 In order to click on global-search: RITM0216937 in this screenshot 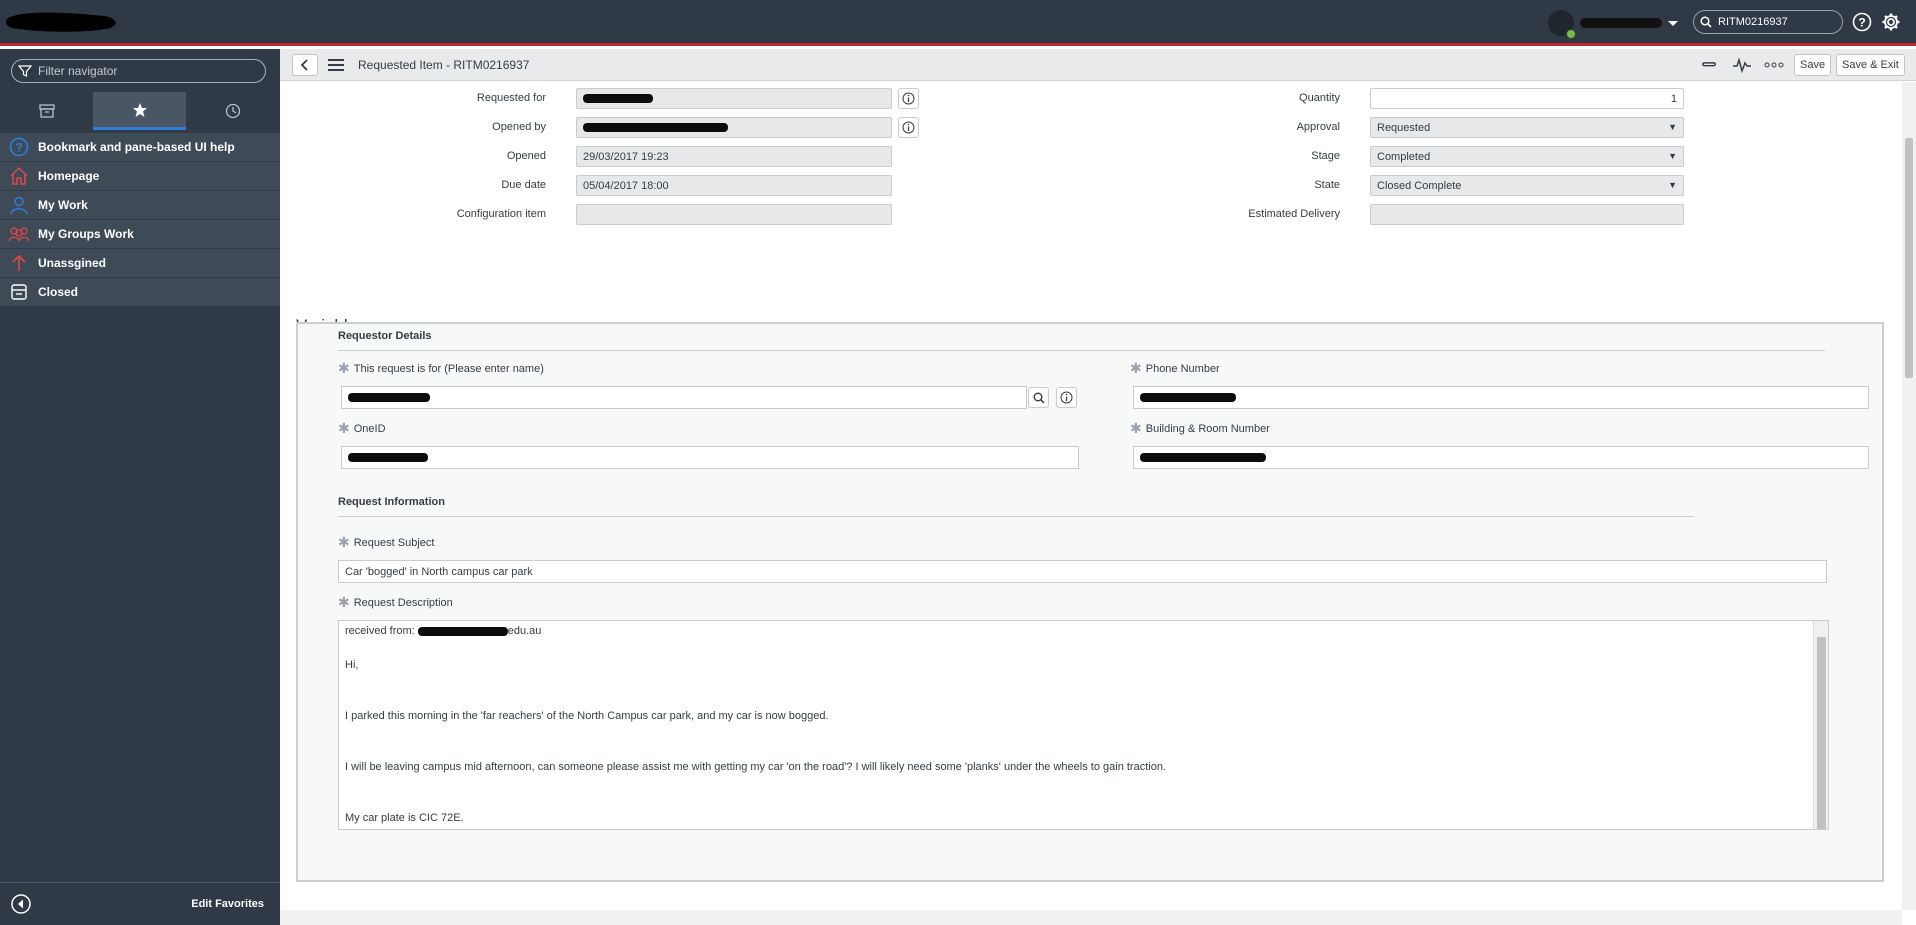, I will do `click(1768, 22)`.